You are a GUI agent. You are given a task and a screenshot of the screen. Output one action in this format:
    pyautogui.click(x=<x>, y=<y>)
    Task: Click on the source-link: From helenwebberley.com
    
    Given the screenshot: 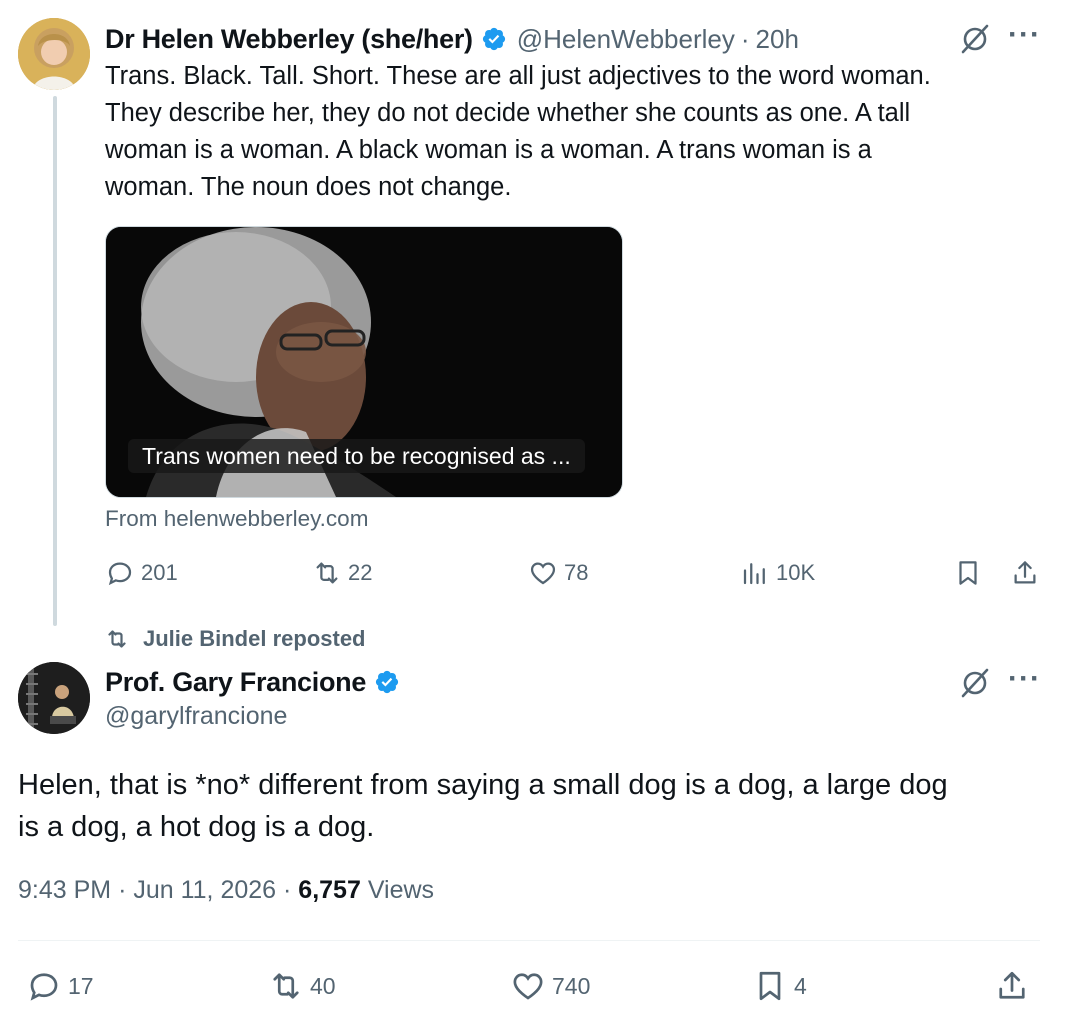 What is the action you would take?
    pyautogui.click(x=236, y=519)
    